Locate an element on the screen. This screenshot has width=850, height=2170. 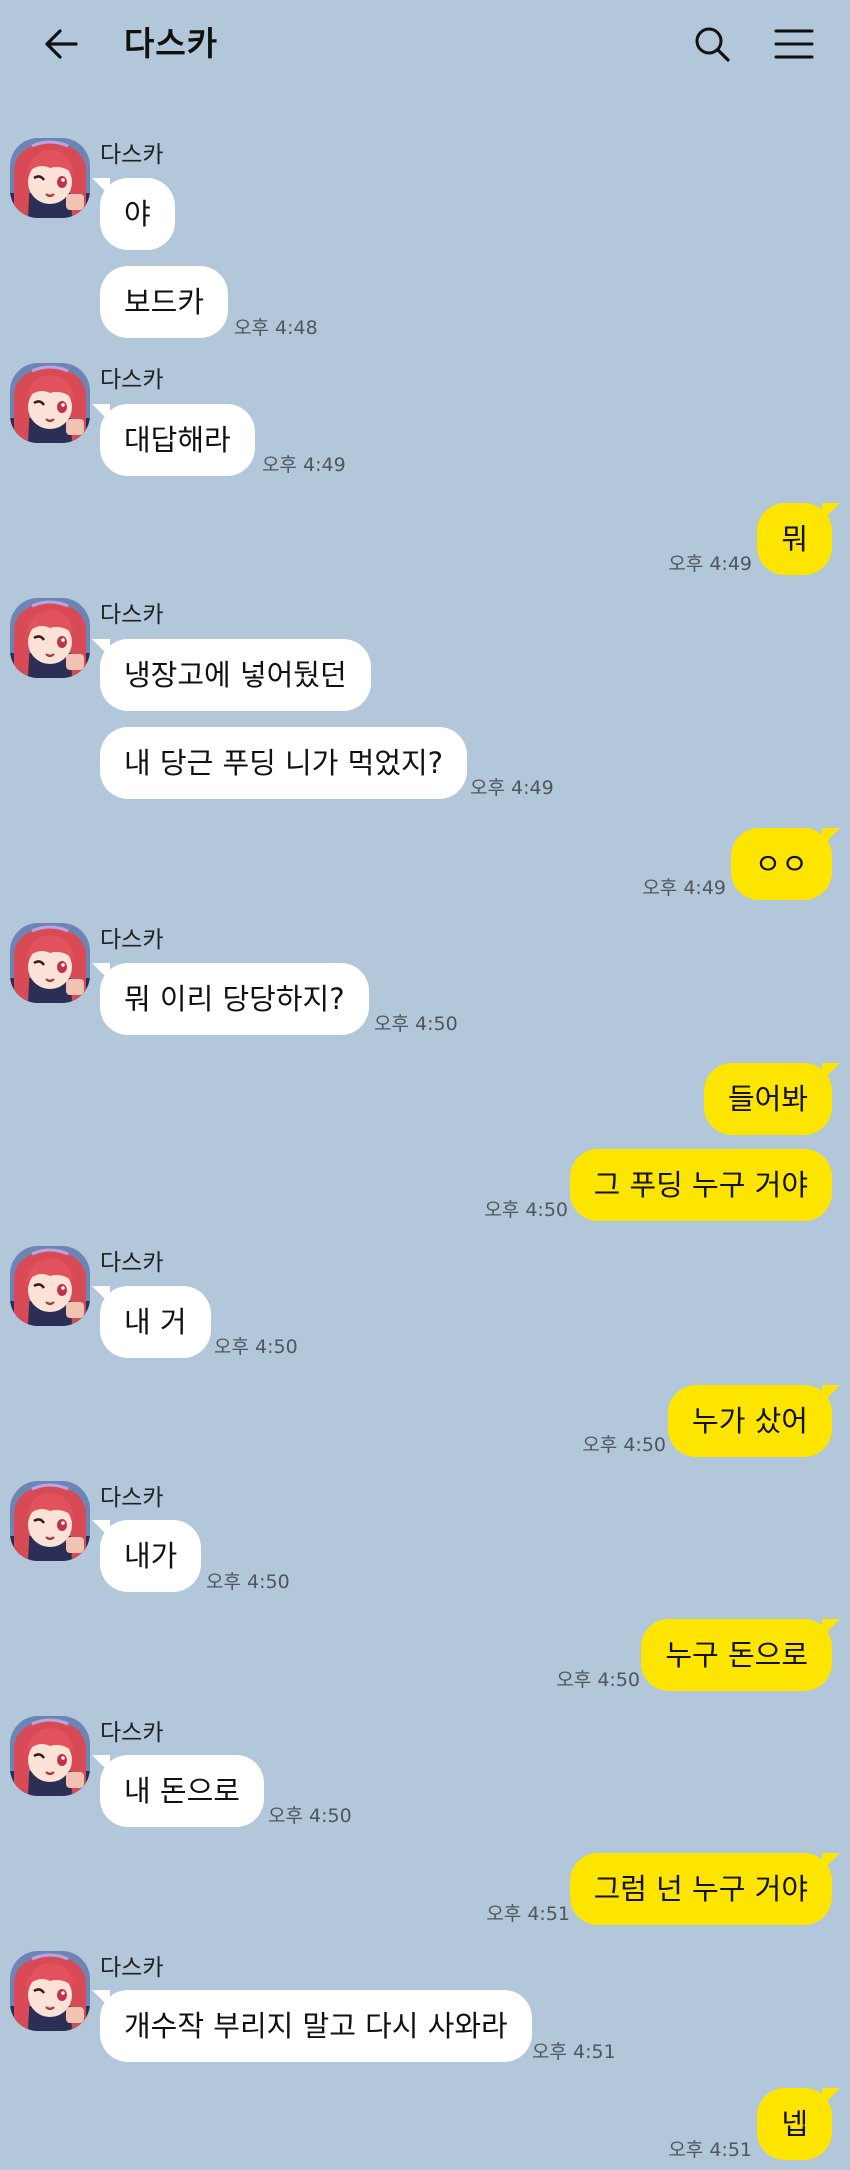
message-incoming: 보드카 is located at coordinates (164, 302).